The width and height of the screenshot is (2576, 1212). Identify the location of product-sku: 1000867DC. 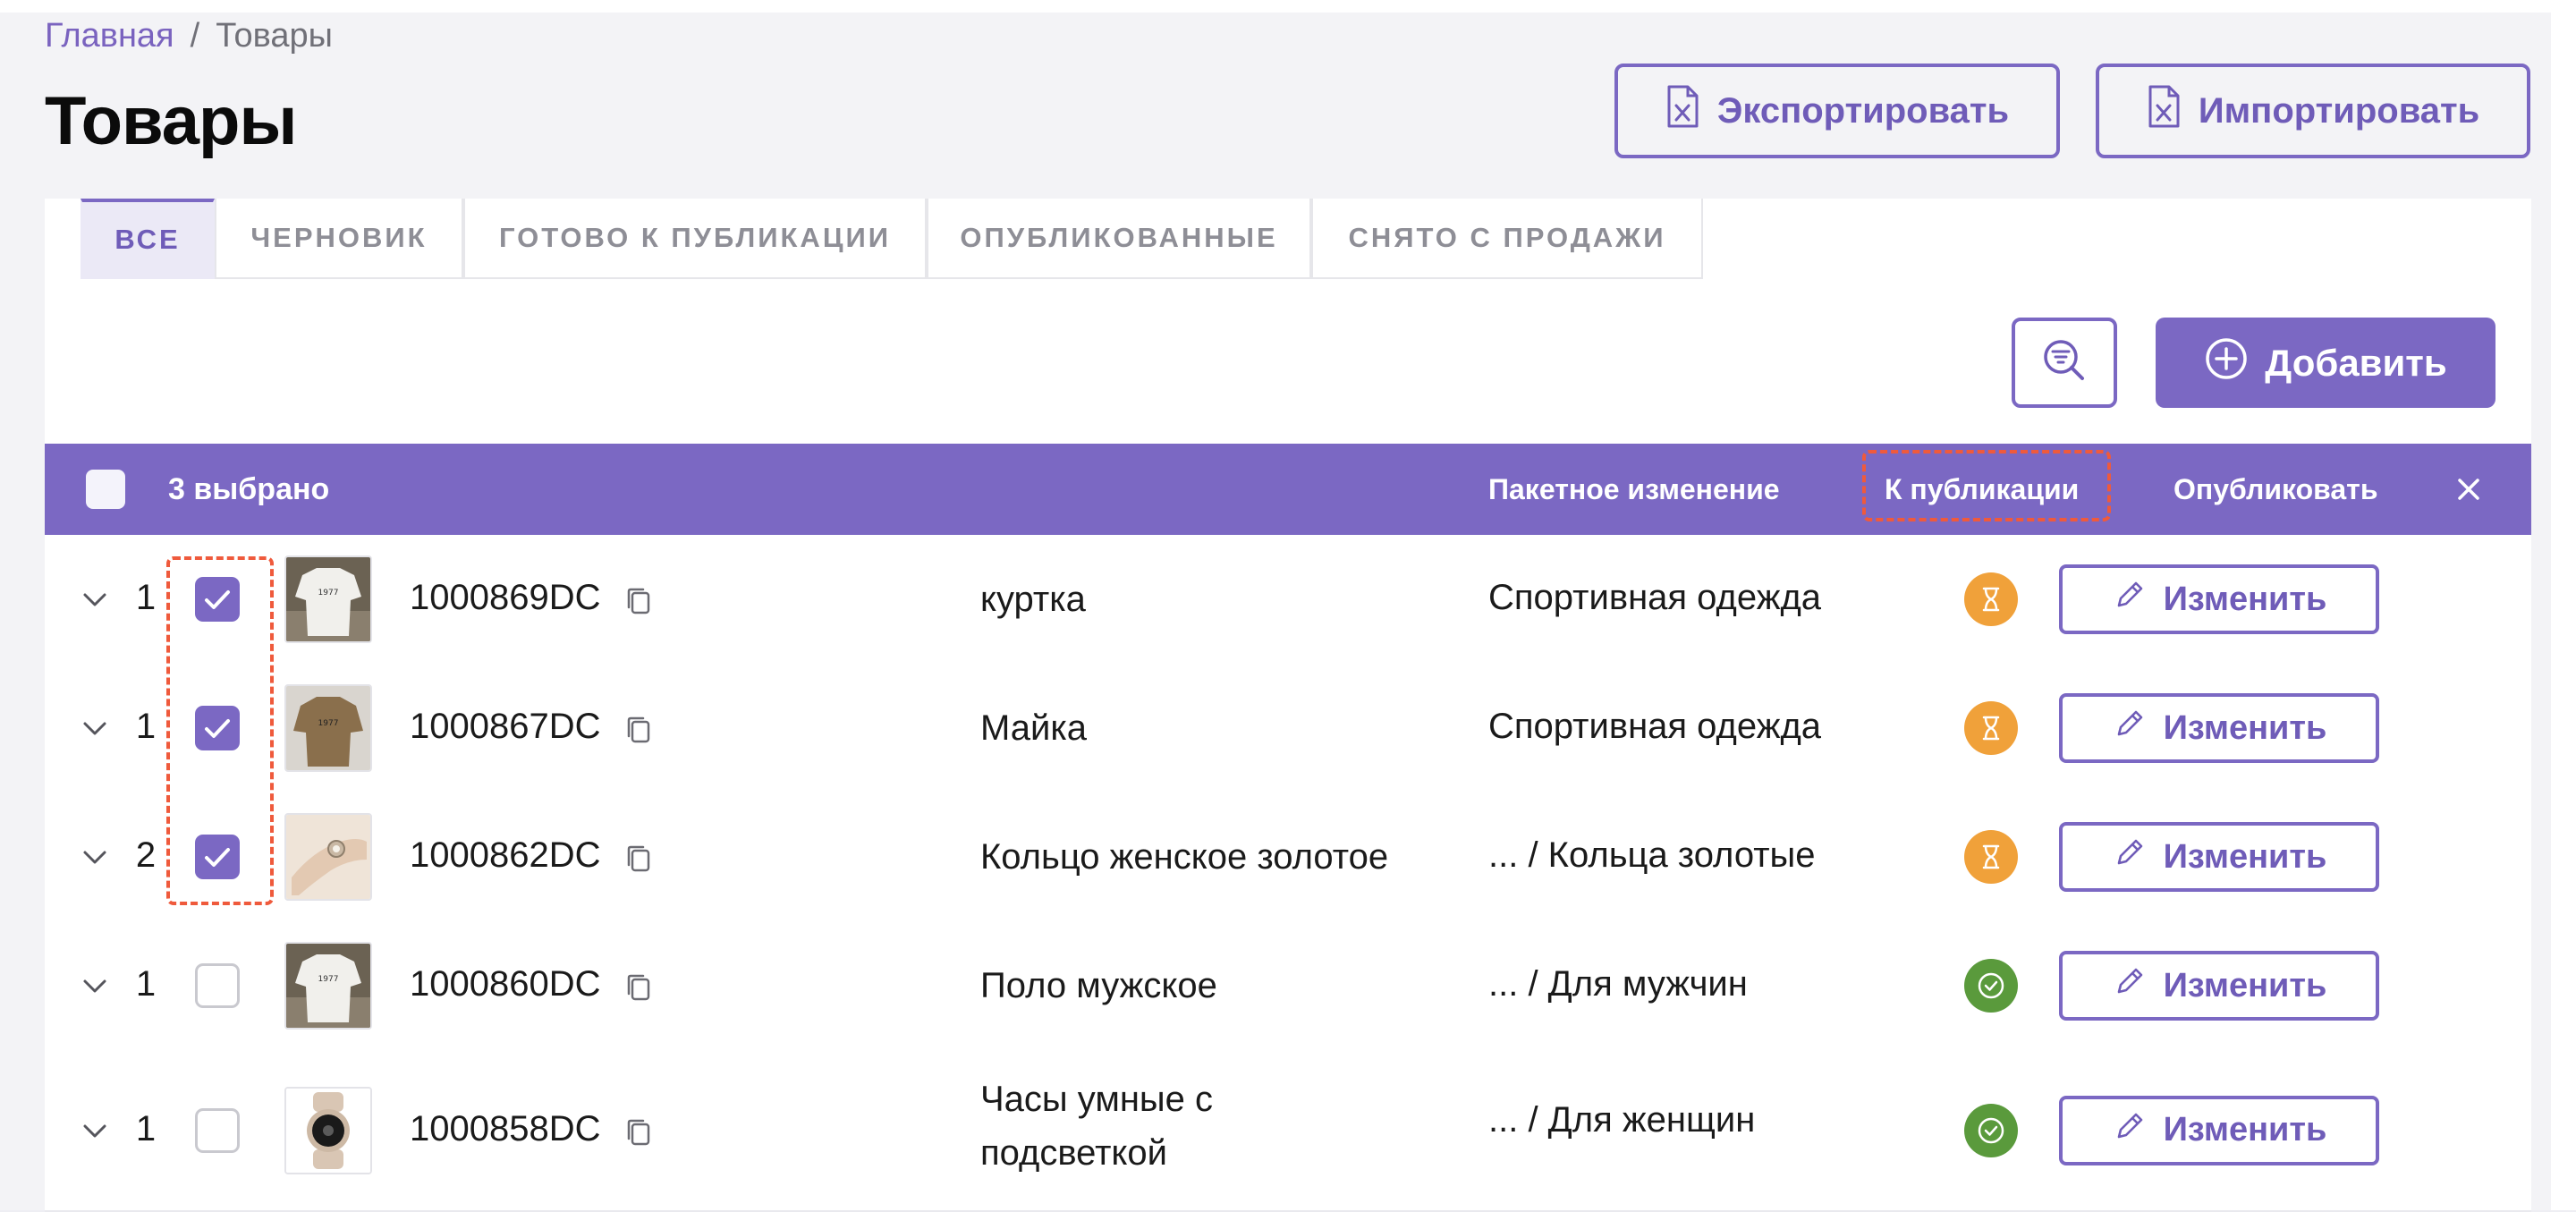
(505, 726).